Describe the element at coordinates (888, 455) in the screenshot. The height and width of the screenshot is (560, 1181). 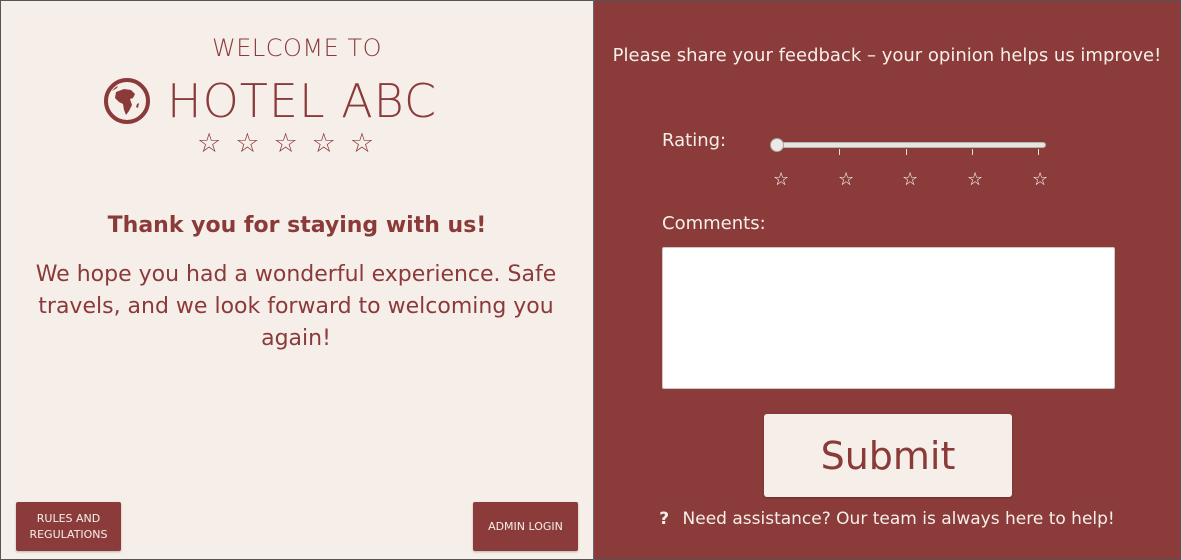
I see `submit-button: Submit` at that location.